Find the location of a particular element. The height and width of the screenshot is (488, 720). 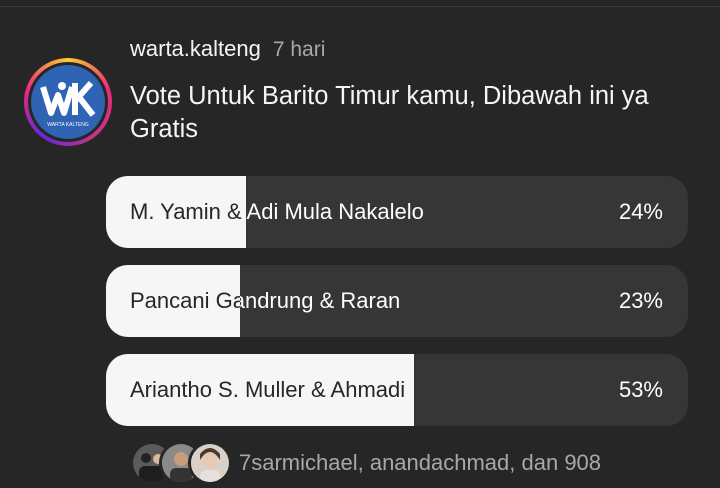

username-link: warta.kalteng is located at coordinates (195, 49).